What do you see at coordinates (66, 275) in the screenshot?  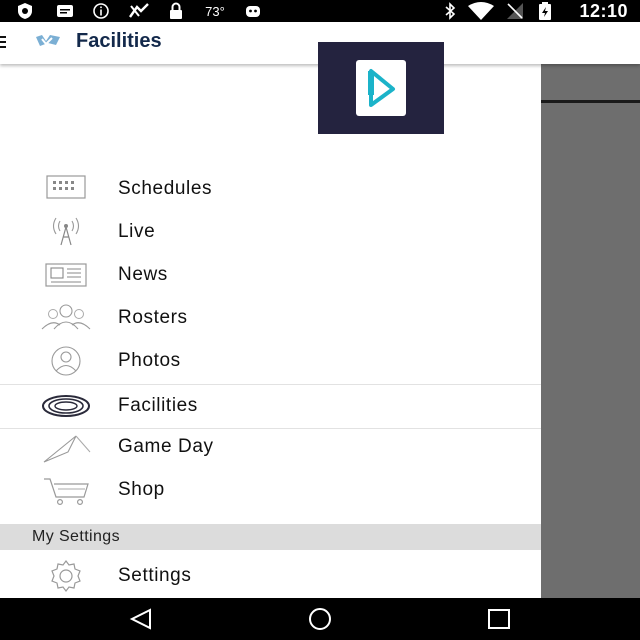 I see `newspaper-icon` at bounding box center [66, 275].